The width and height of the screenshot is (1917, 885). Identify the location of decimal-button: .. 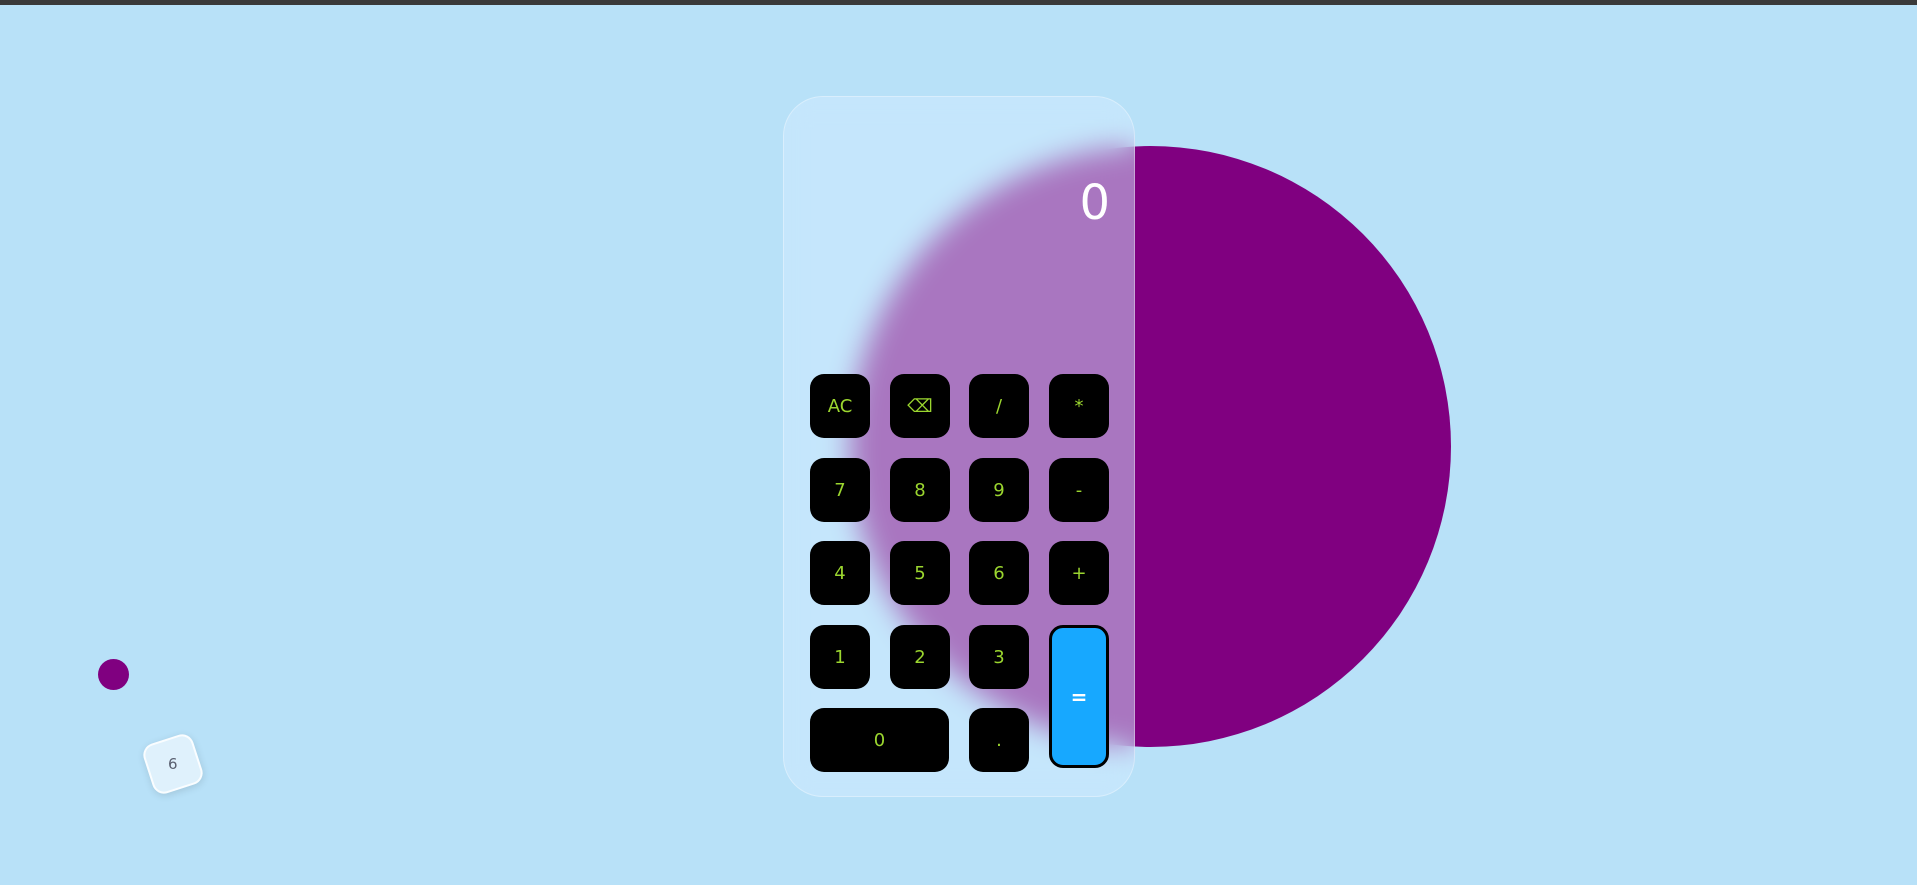
(999, 740).